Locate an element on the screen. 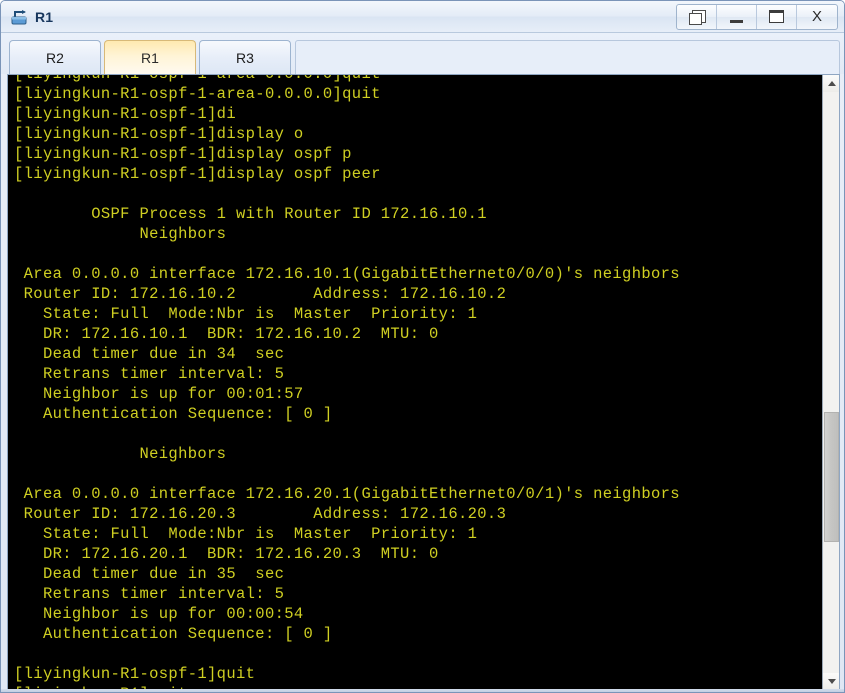  terminal-line: [liyingkun-R1-ospf-1]display ospf peer is located at coordinates (197, 174).